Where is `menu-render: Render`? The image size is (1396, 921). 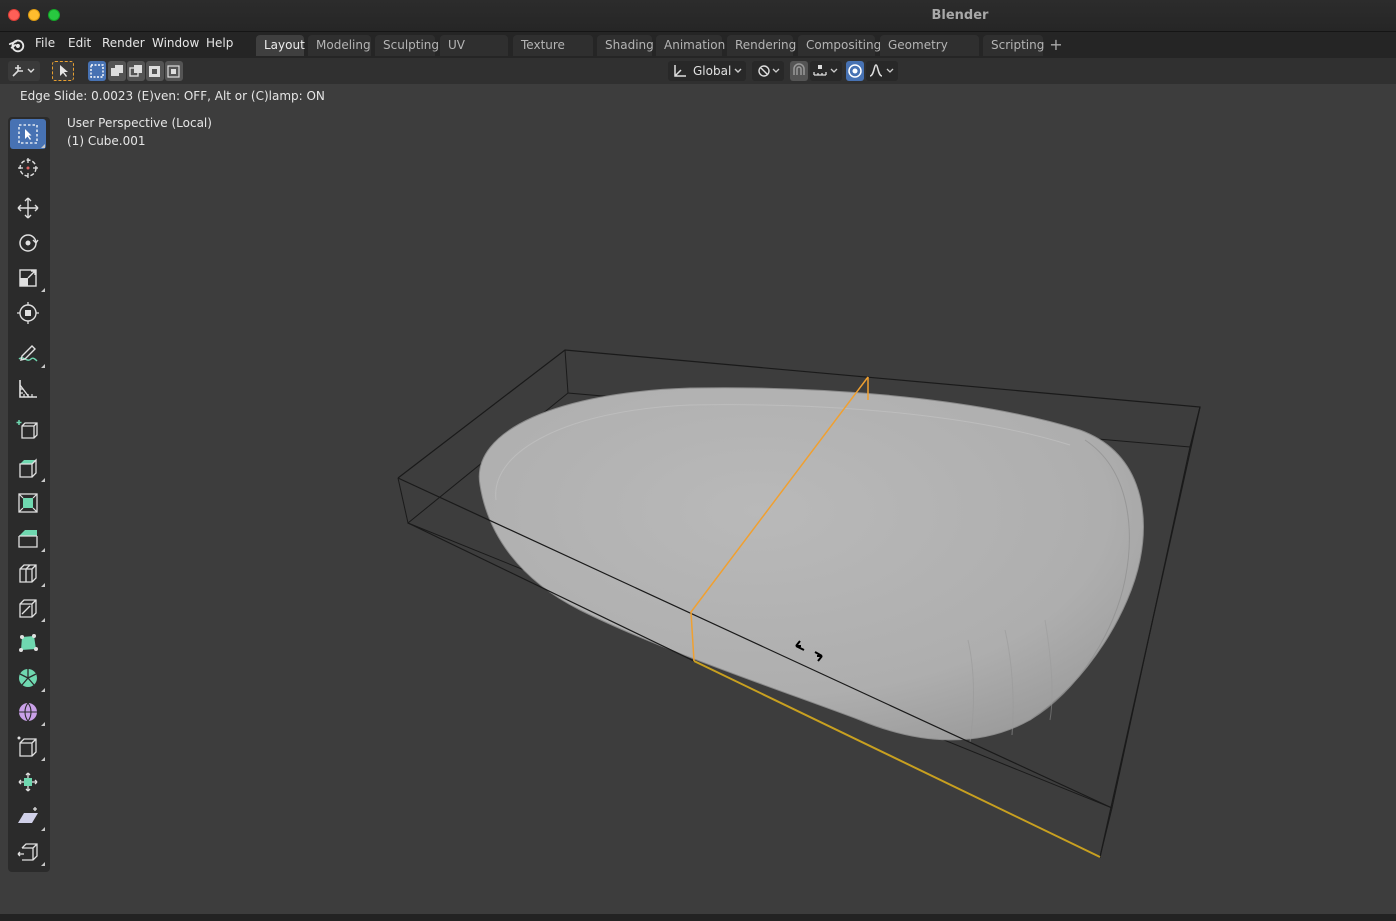 menu-render: Render is located at coordinates (123, 43).